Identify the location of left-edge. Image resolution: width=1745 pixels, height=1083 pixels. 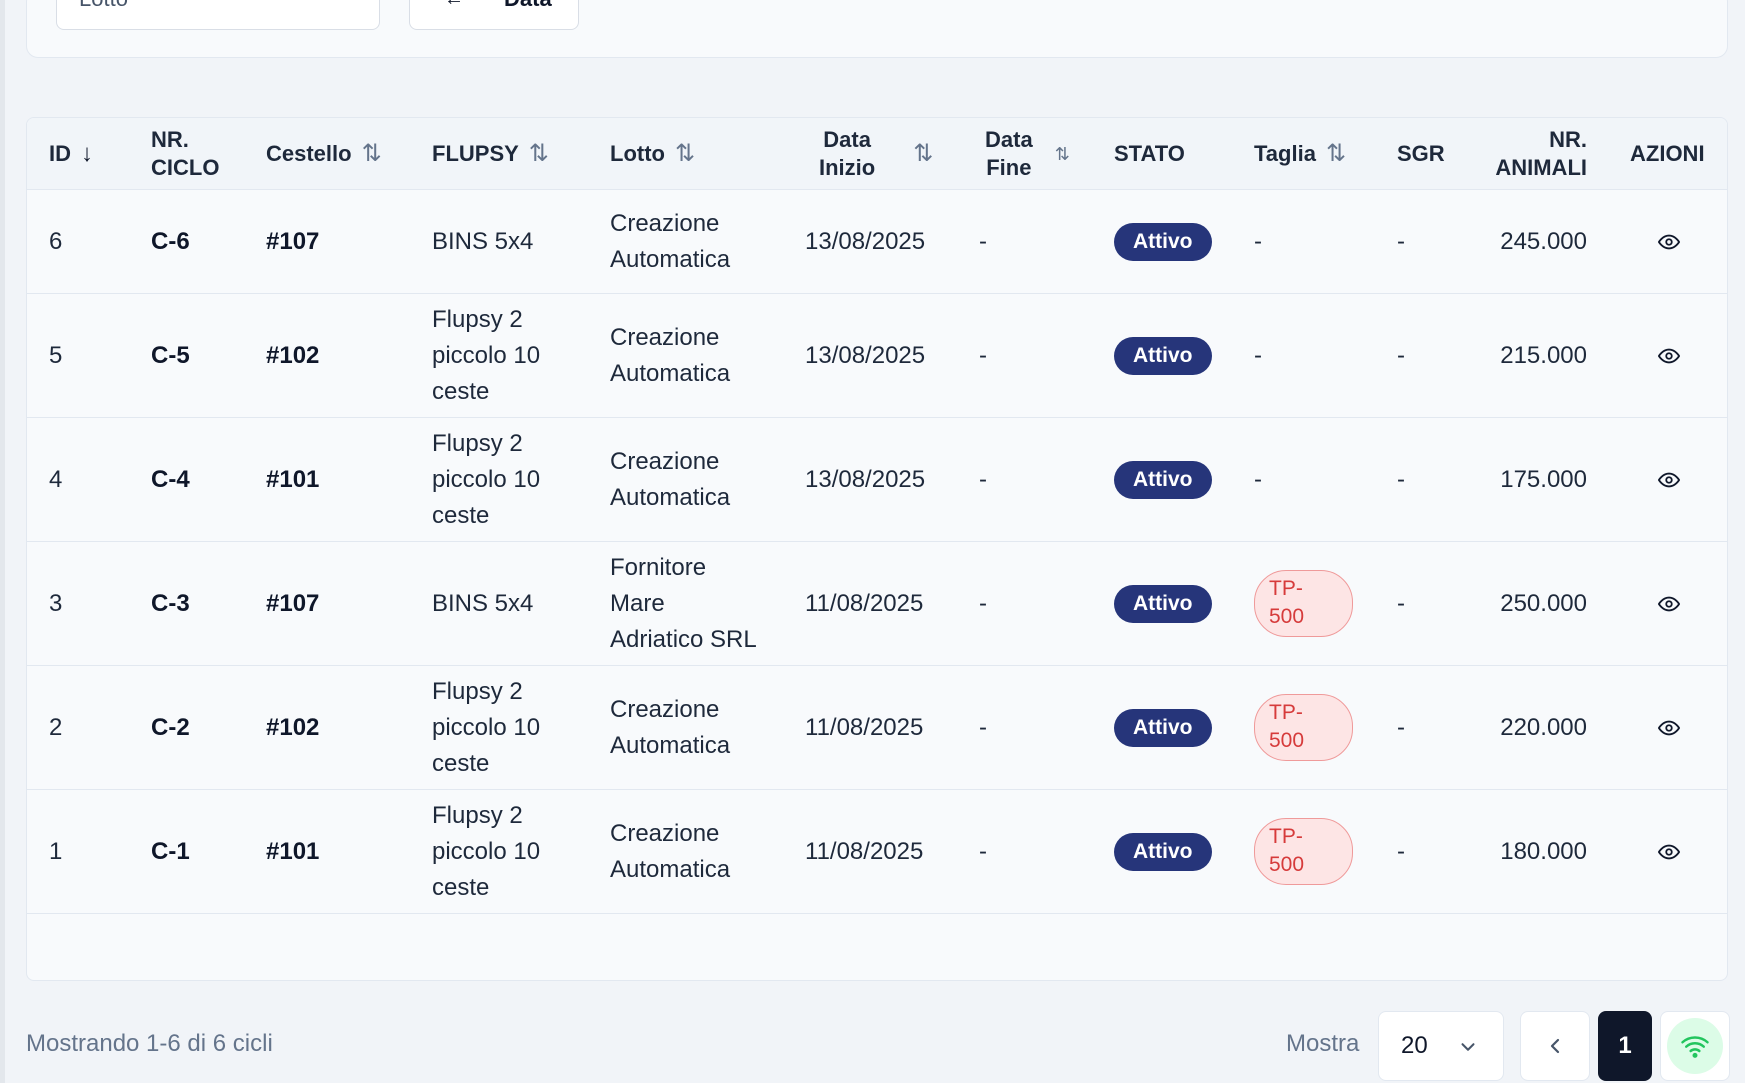
(2, 541).